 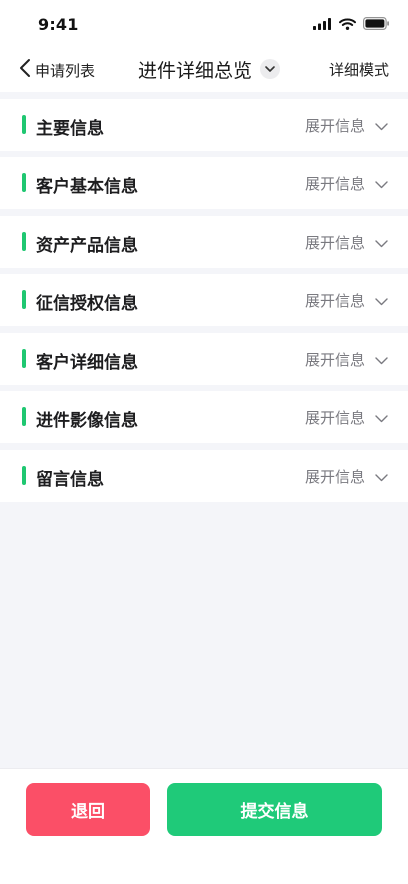 What do you see at coordinates (87, 245) in the screenshot?
I see `section-title: 资产产品信息` at bounding box center [87, 245].